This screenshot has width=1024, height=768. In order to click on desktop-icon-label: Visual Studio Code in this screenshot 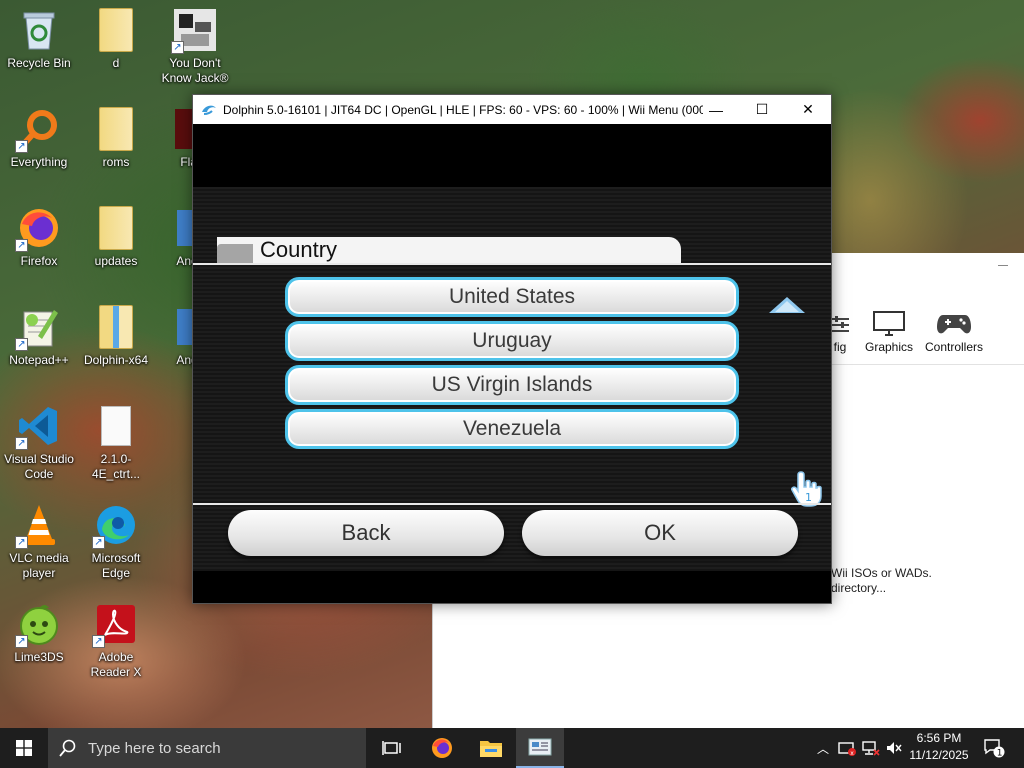, I will do `click(39, 466)`.